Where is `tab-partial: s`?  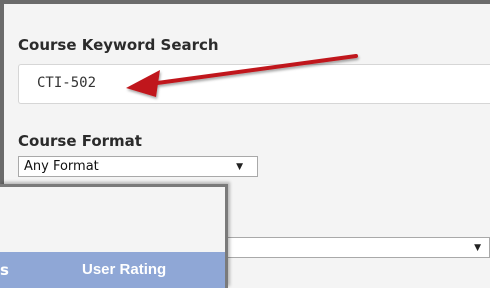
tab-partial: s is located at coordinates (4, 270).